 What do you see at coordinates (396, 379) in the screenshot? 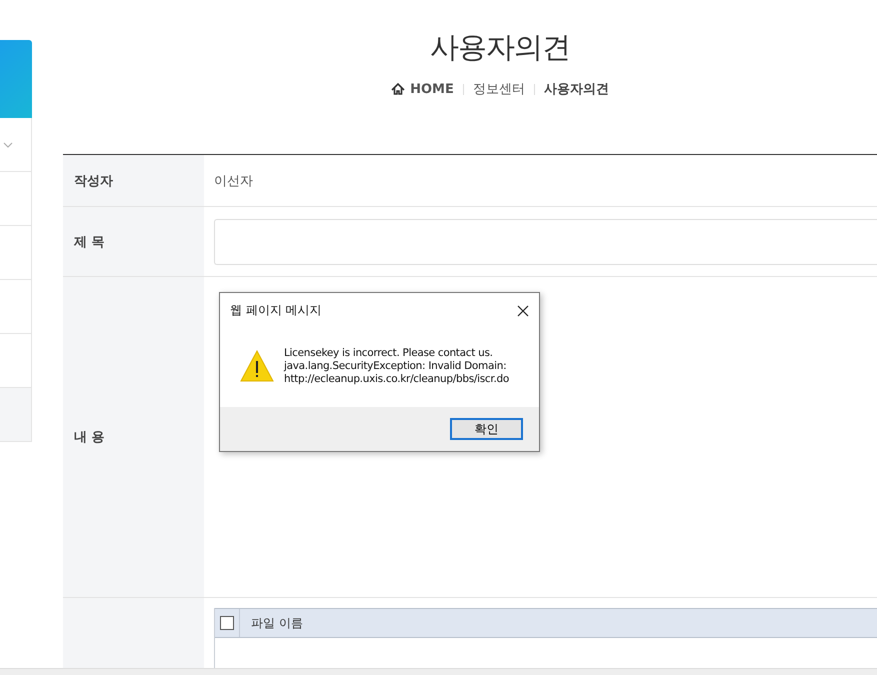
I see `message-line: http://ecleanup.uxis.co.kr/cleanup/bbs/iscr.do` at bounding box center [396, 379].